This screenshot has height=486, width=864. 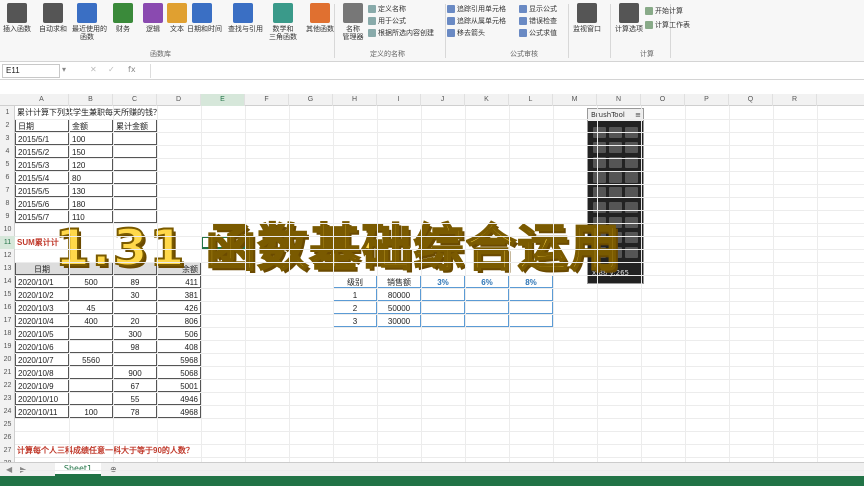 What do you see at coordinates (7, 255) in the screenshot?
I see `row-header-12: 12` at bounding box center [7, 255].